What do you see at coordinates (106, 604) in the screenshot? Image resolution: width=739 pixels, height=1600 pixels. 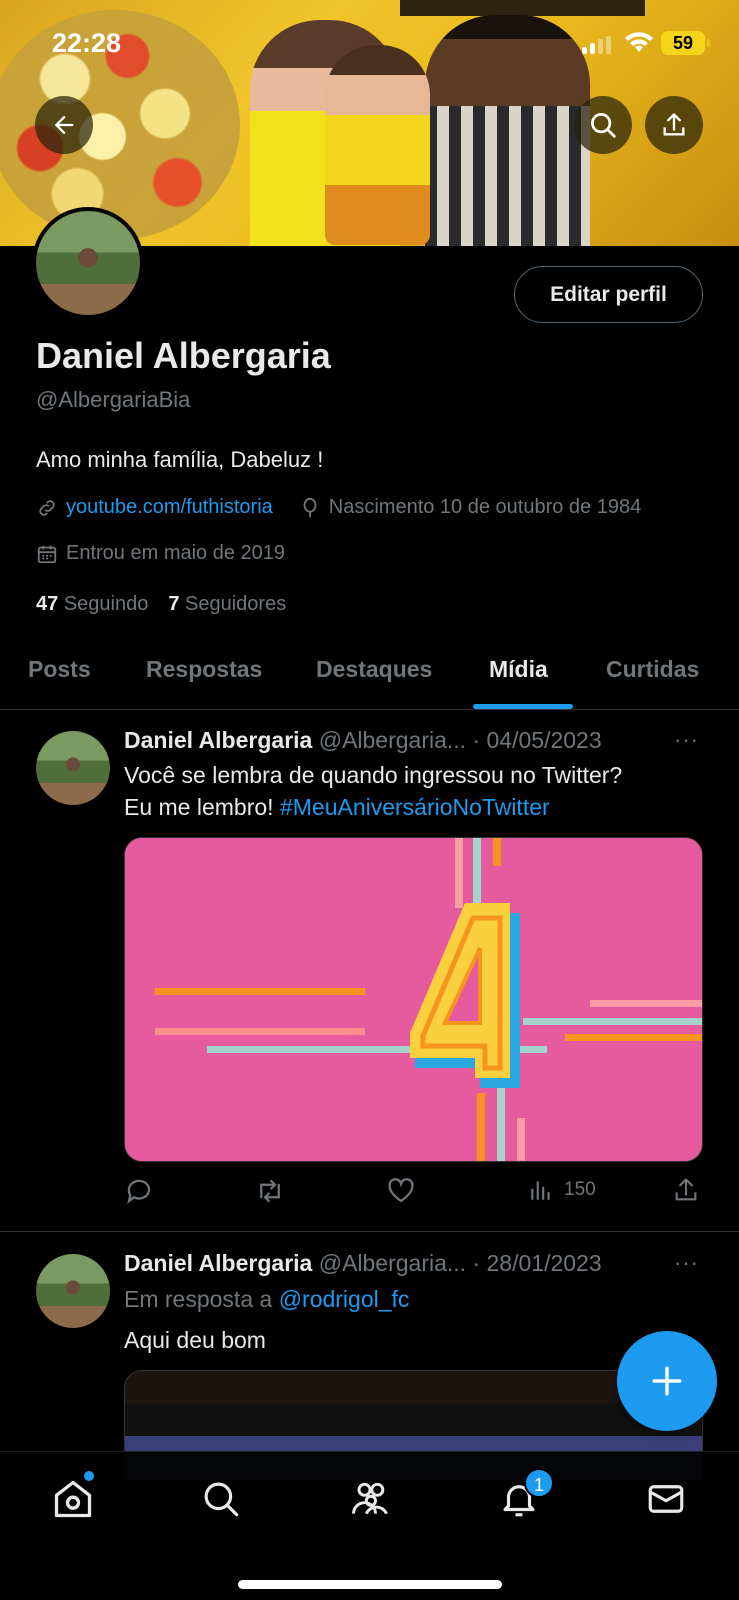 I see `following-label: Seguindo` at bounding box center [106, 604].